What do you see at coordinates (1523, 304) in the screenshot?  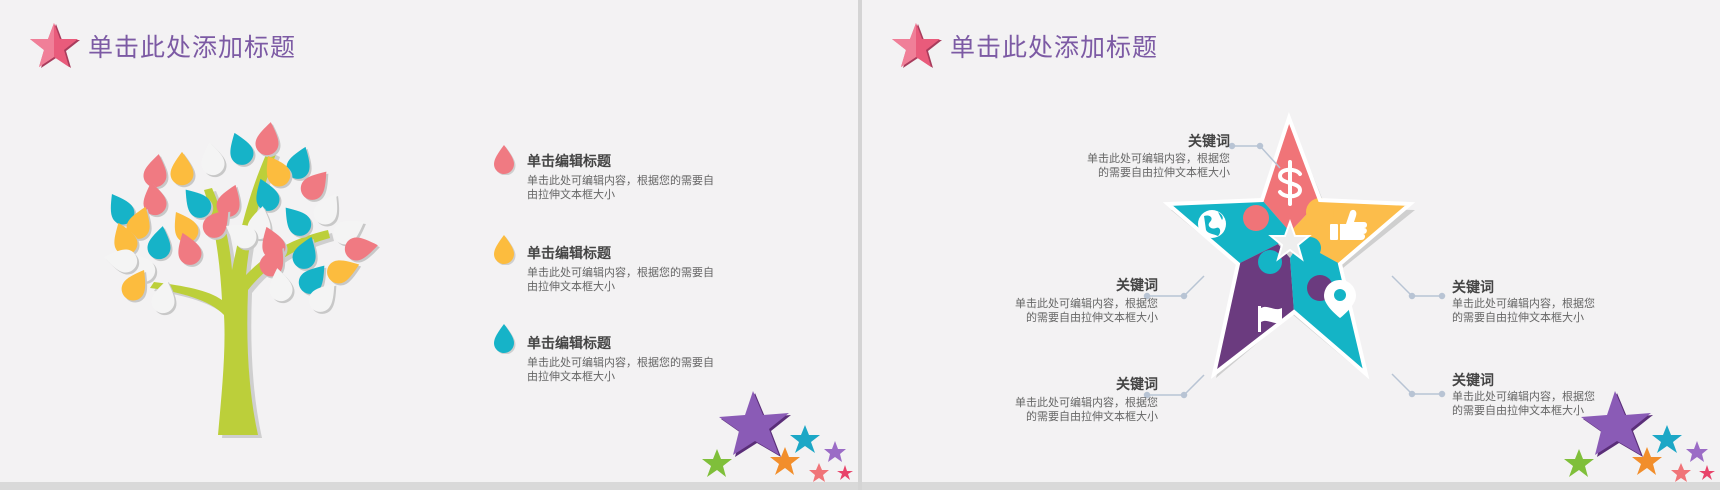 I see `keyword-4-text-line1: 单击此处可编辑内容，根据您` at bounding box center [1523, 304].